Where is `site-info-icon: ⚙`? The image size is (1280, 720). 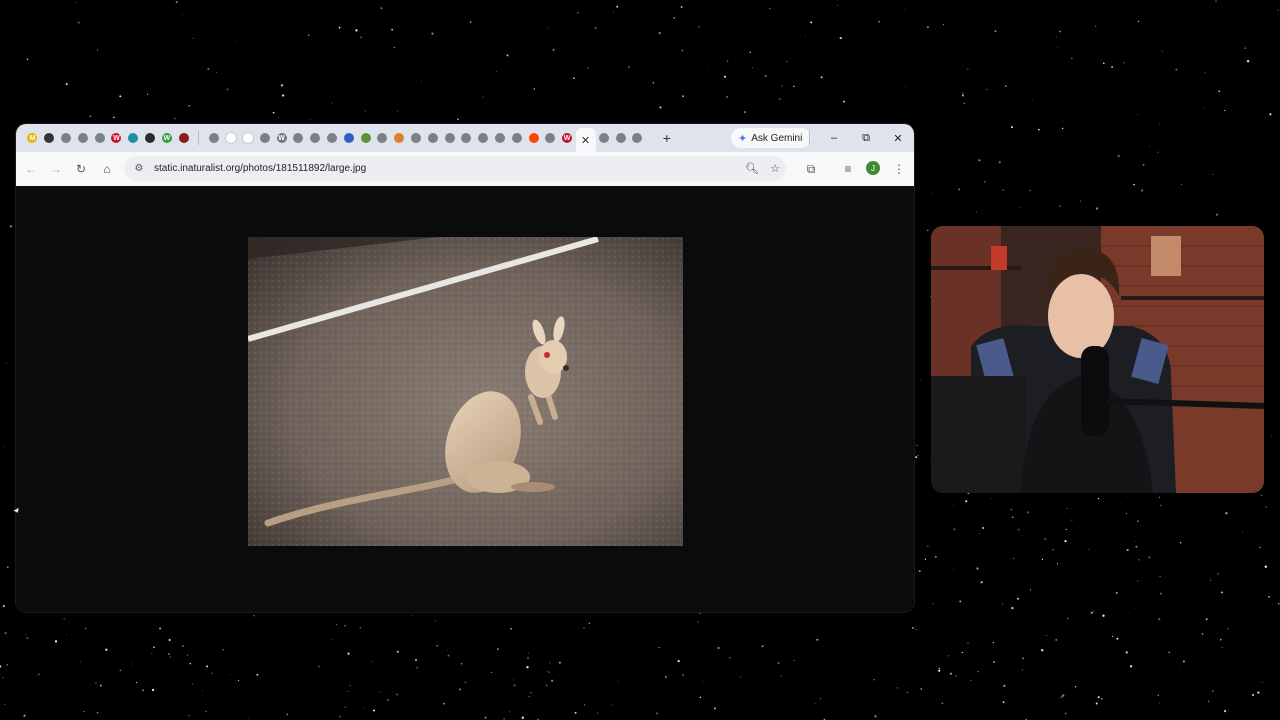 site-info-icon: ⚙ is located at coordinates (139, 168).